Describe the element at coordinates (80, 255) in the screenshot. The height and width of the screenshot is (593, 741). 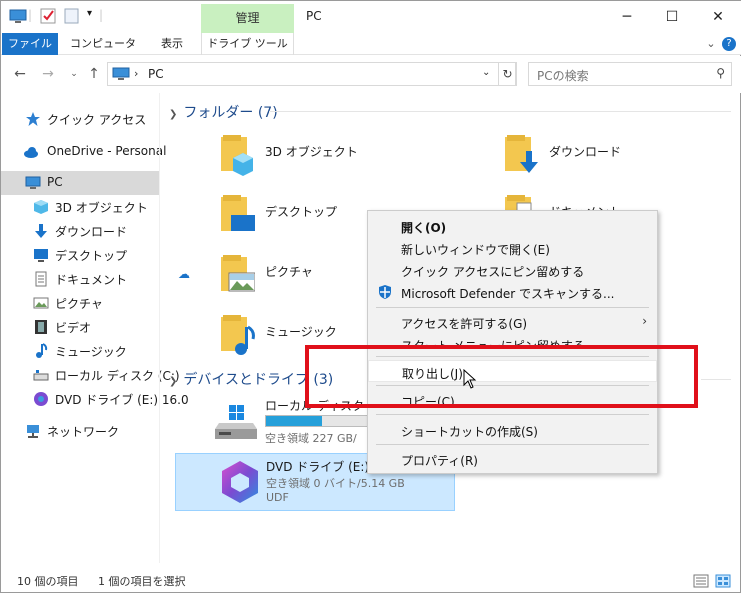
I see `sidebar-item-desktop: デスクトップ` at that location.